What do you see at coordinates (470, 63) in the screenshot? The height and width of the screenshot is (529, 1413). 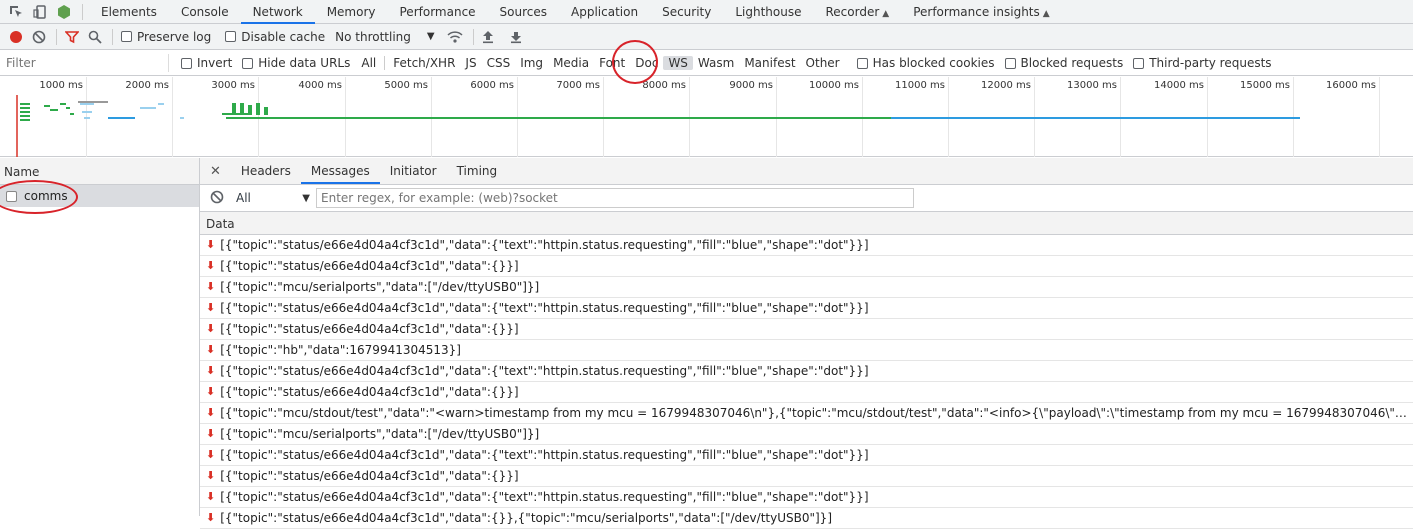 I see `type-filter-js: JS` at bounding box center [470, 63].